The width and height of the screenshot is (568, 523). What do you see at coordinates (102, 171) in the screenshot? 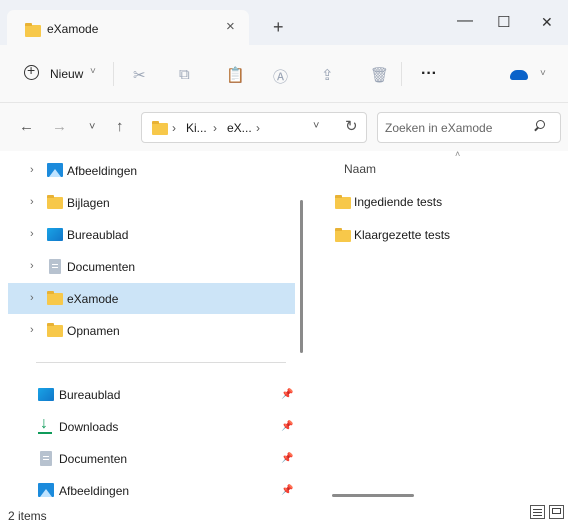
I see `nav-item-label: Afbeeldingen` at bounding box center [102, 171].